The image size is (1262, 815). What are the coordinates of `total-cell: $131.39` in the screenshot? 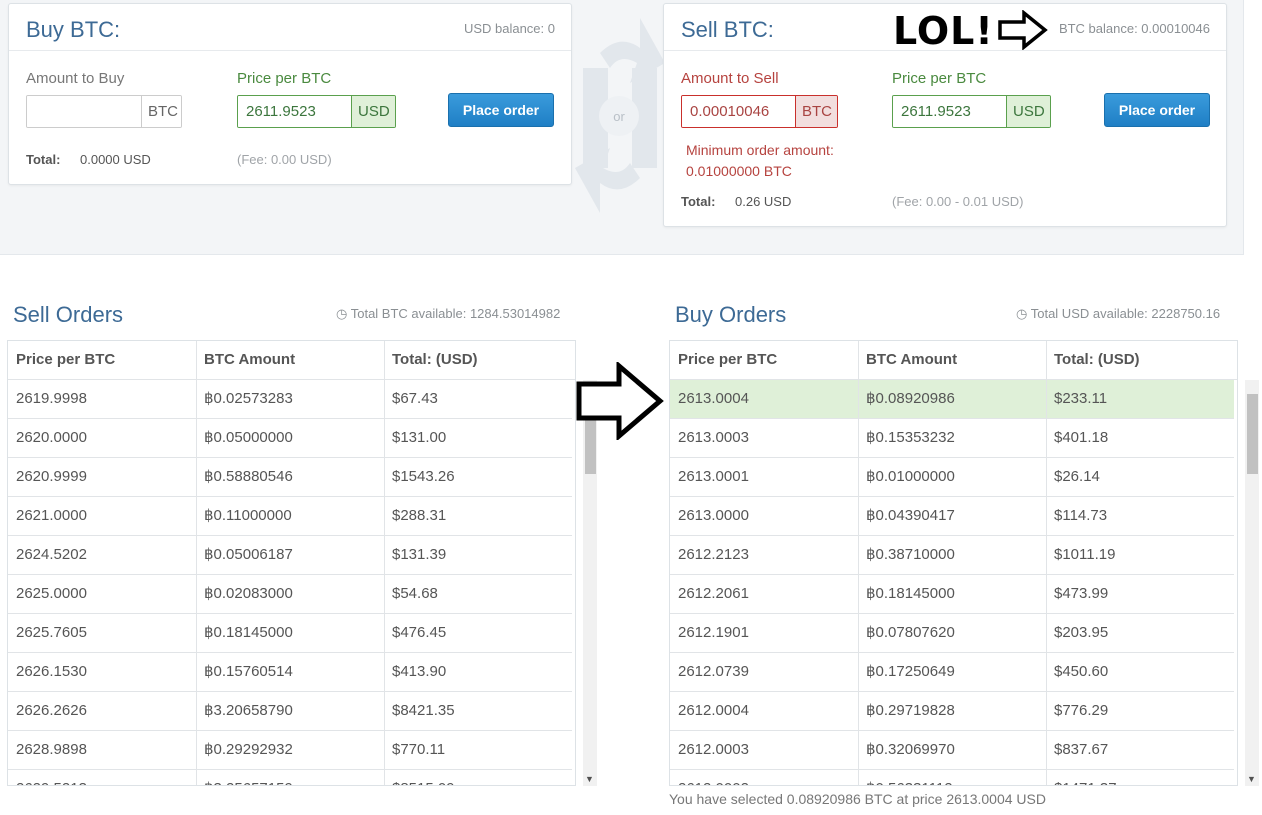 It's located at (419, 554).